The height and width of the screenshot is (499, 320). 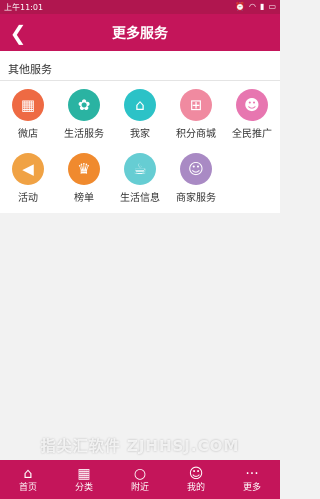 I want to click on service-label: 活动, so click(x=28, y=198).